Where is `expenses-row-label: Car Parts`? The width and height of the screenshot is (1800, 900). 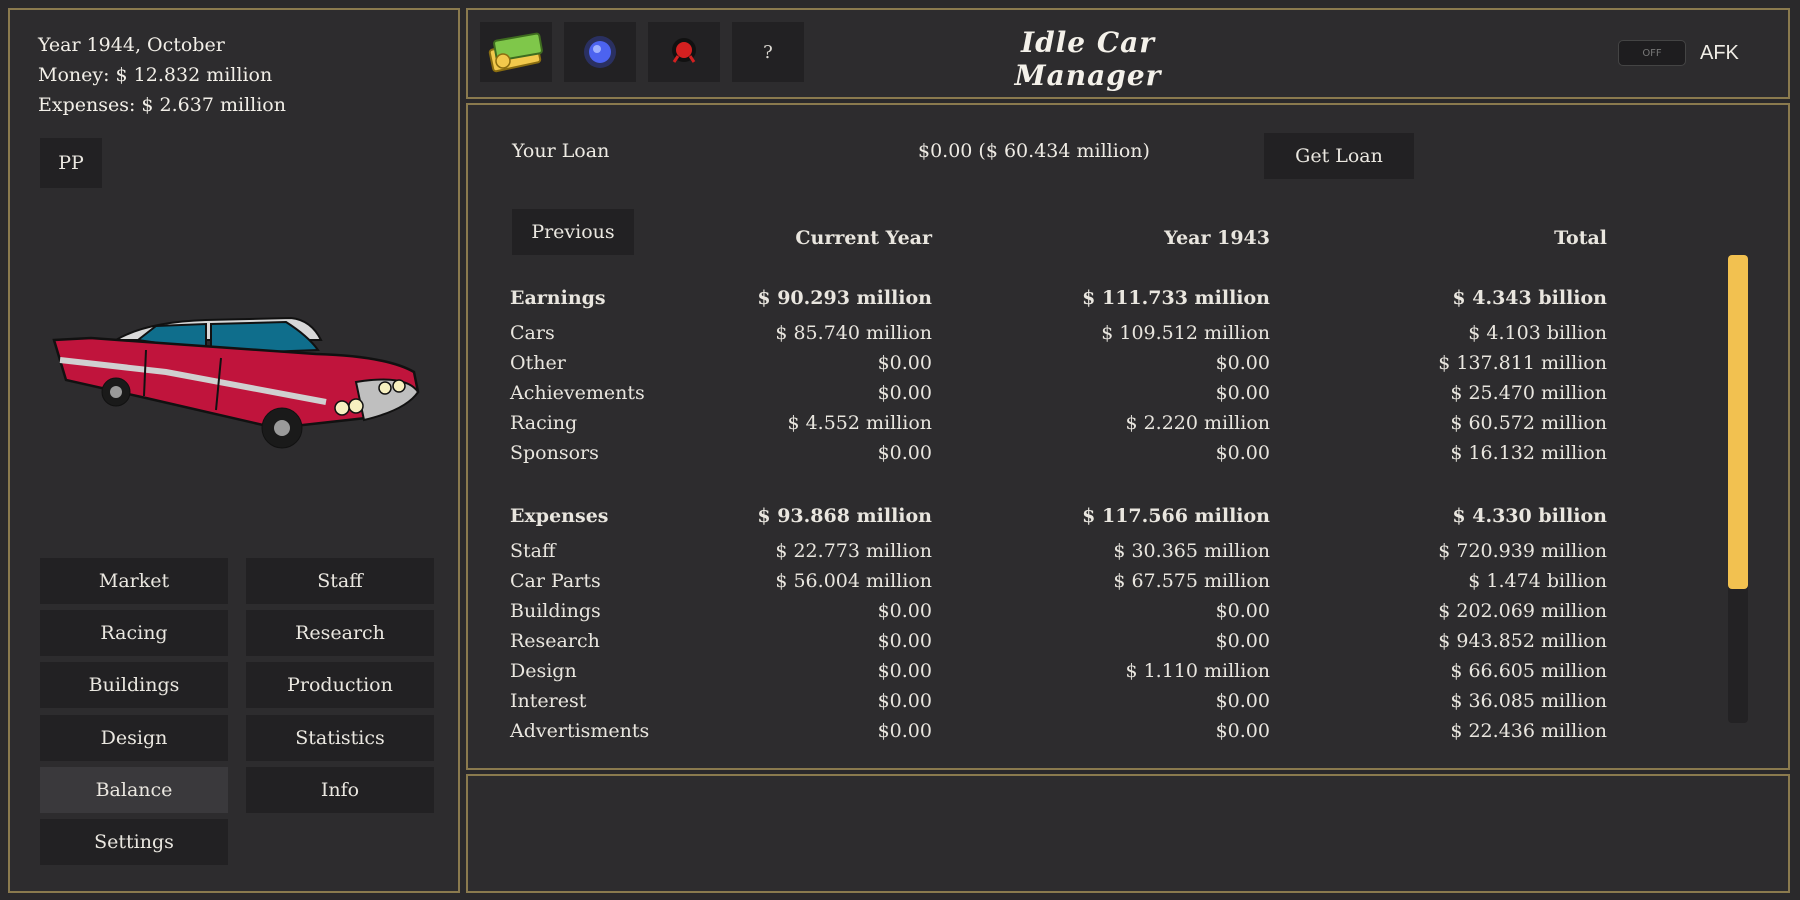
expenses-row-label: Car Parts is located at coordinates (555, 581).